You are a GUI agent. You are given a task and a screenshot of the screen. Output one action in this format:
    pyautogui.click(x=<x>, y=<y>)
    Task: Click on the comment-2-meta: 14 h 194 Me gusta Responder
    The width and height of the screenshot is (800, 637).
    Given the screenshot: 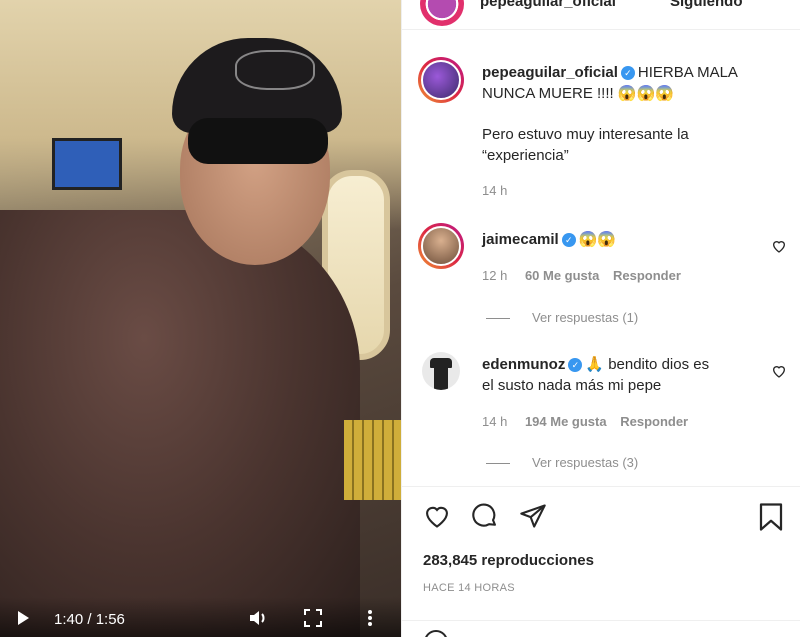 What is the action you would take?
    pyautogui.click(x=585, y=421)
    